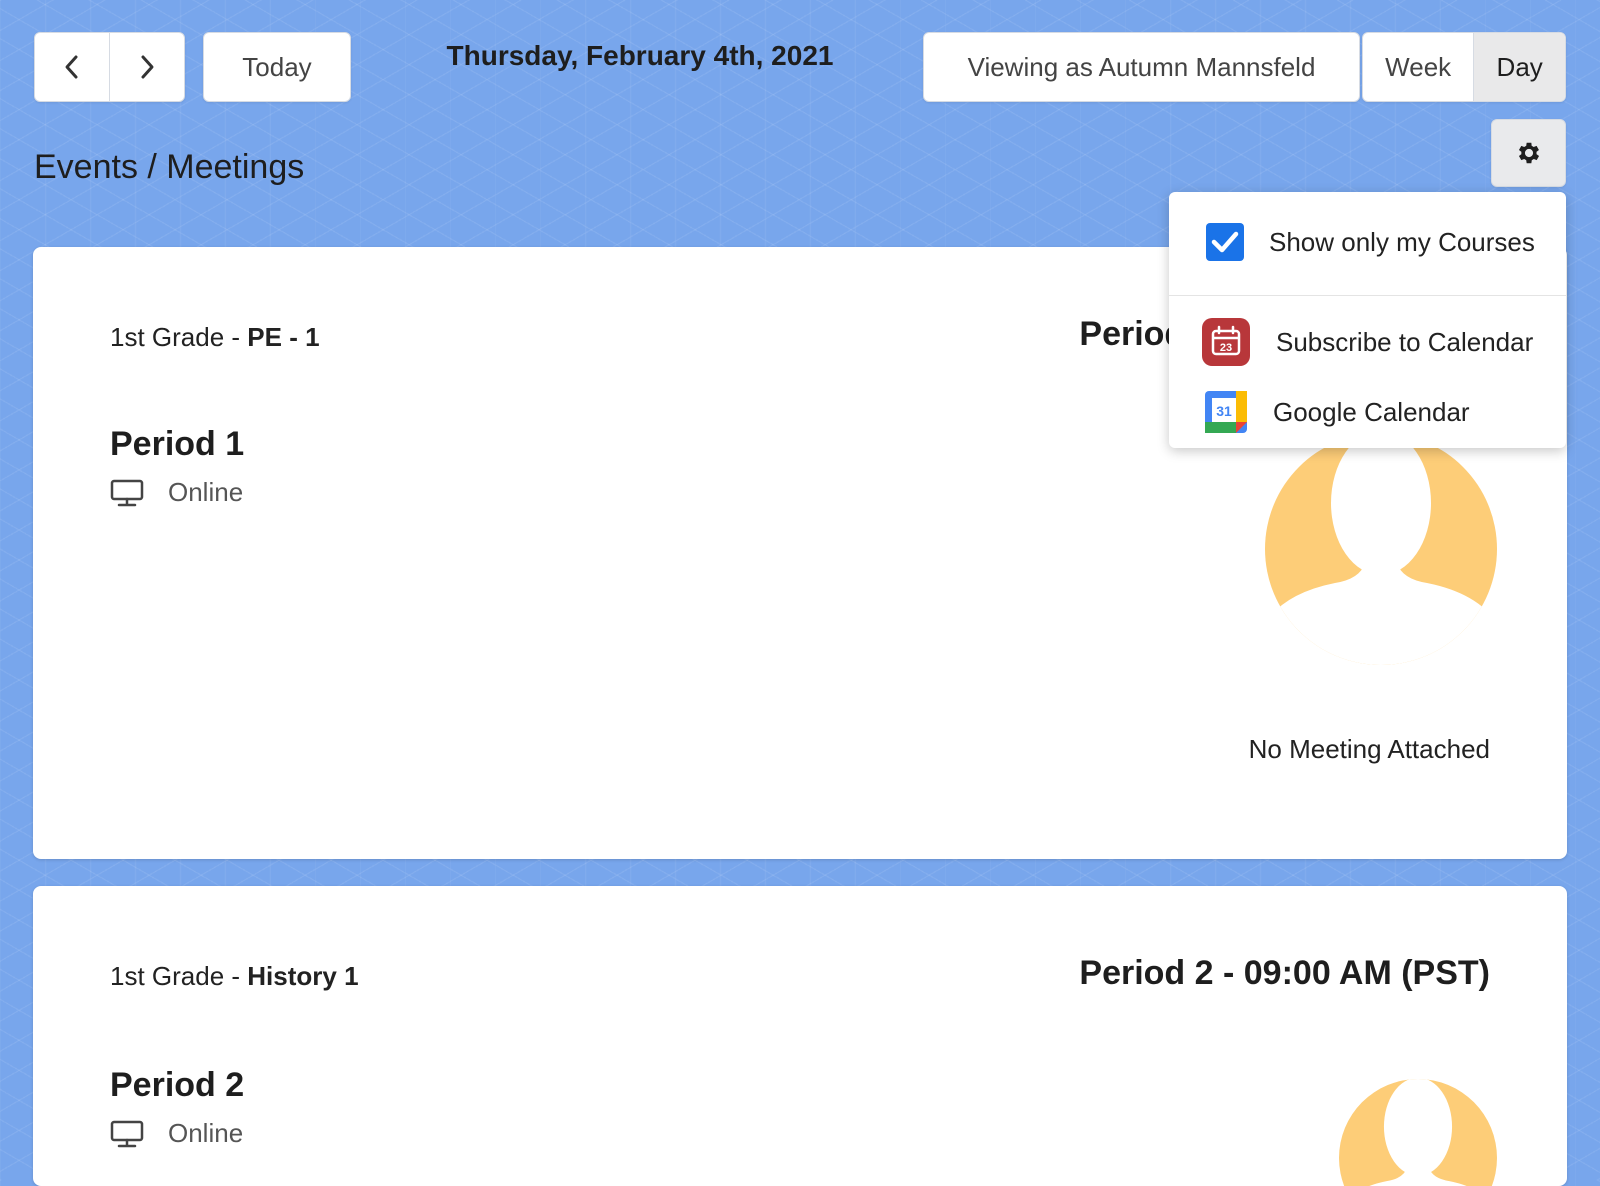 The image size is (1600, 1186). Describe the element at coordinates (277, 67) in the screenshot. I see `today-button: Today` at that location.